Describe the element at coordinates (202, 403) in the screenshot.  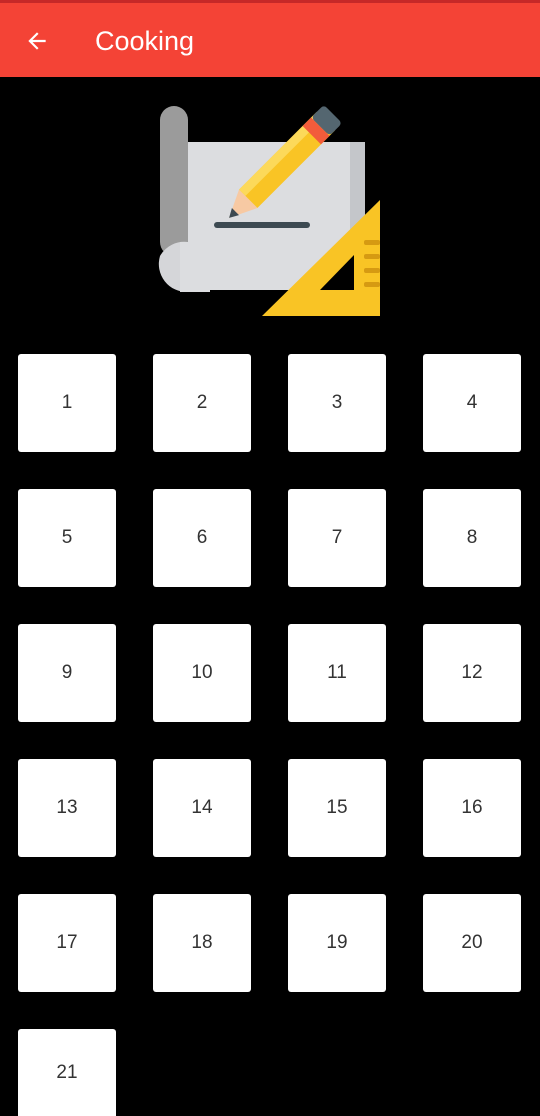
I see `level-tile-2: 2` at that location.